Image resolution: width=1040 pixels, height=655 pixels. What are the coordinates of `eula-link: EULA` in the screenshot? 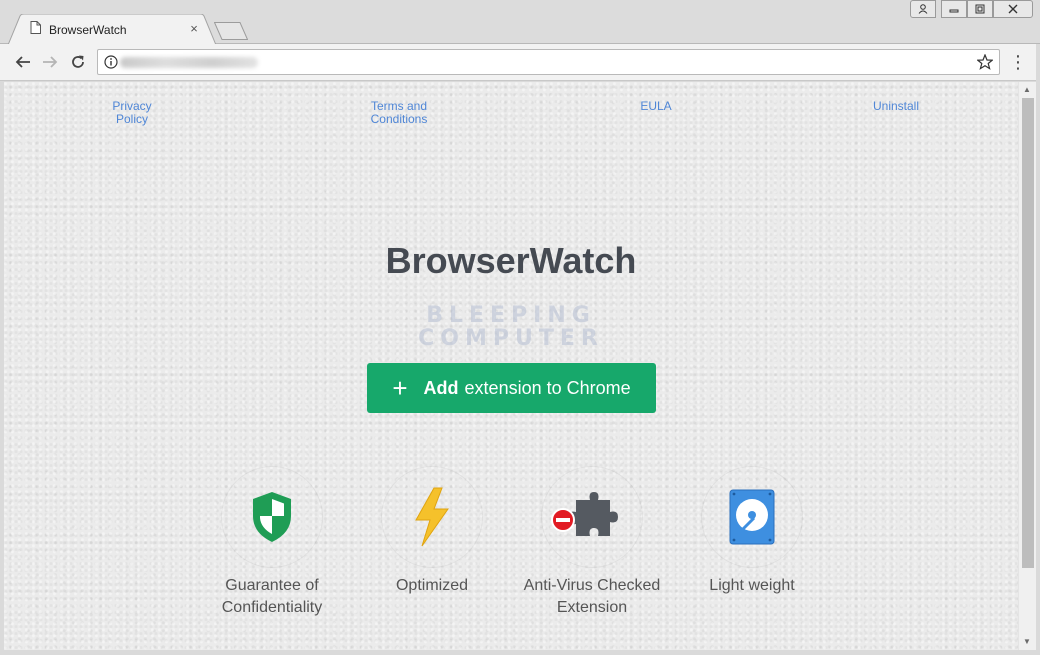 It's located at (656, 106).